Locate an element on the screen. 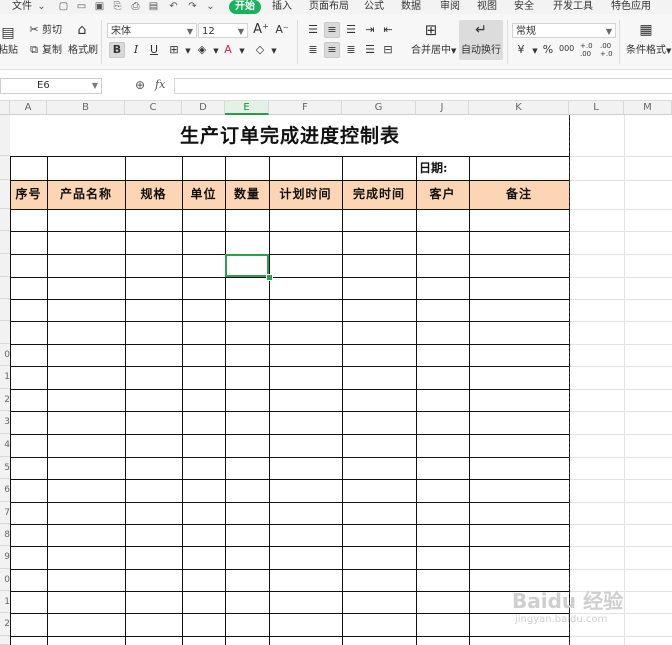 The image size is (672, 645). format-painter-button: 格式刷 is located at coordinates (83, 51).